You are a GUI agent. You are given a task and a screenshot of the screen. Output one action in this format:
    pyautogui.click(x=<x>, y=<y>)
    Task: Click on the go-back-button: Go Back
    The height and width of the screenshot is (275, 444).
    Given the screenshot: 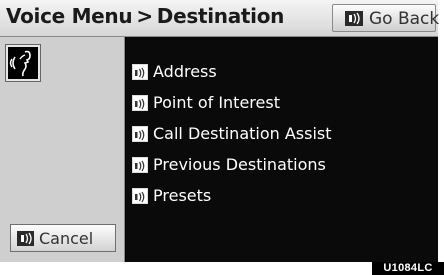 What is the action you would take?
    pyautogui.click(x=386, y=18)
    